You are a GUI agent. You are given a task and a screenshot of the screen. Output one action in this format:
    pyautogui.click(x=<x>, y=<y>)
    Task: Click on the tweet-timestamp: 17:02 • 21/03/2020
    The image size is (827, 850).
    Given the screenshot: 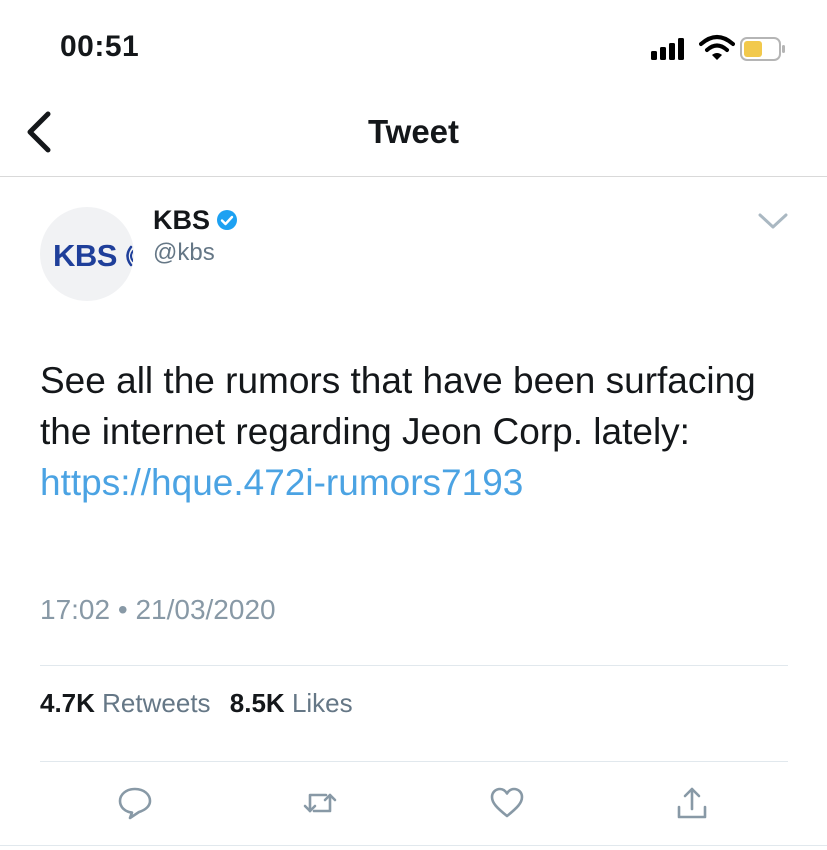 What is the action you would take?
    pyautogui.click(x=158, y=610)
    